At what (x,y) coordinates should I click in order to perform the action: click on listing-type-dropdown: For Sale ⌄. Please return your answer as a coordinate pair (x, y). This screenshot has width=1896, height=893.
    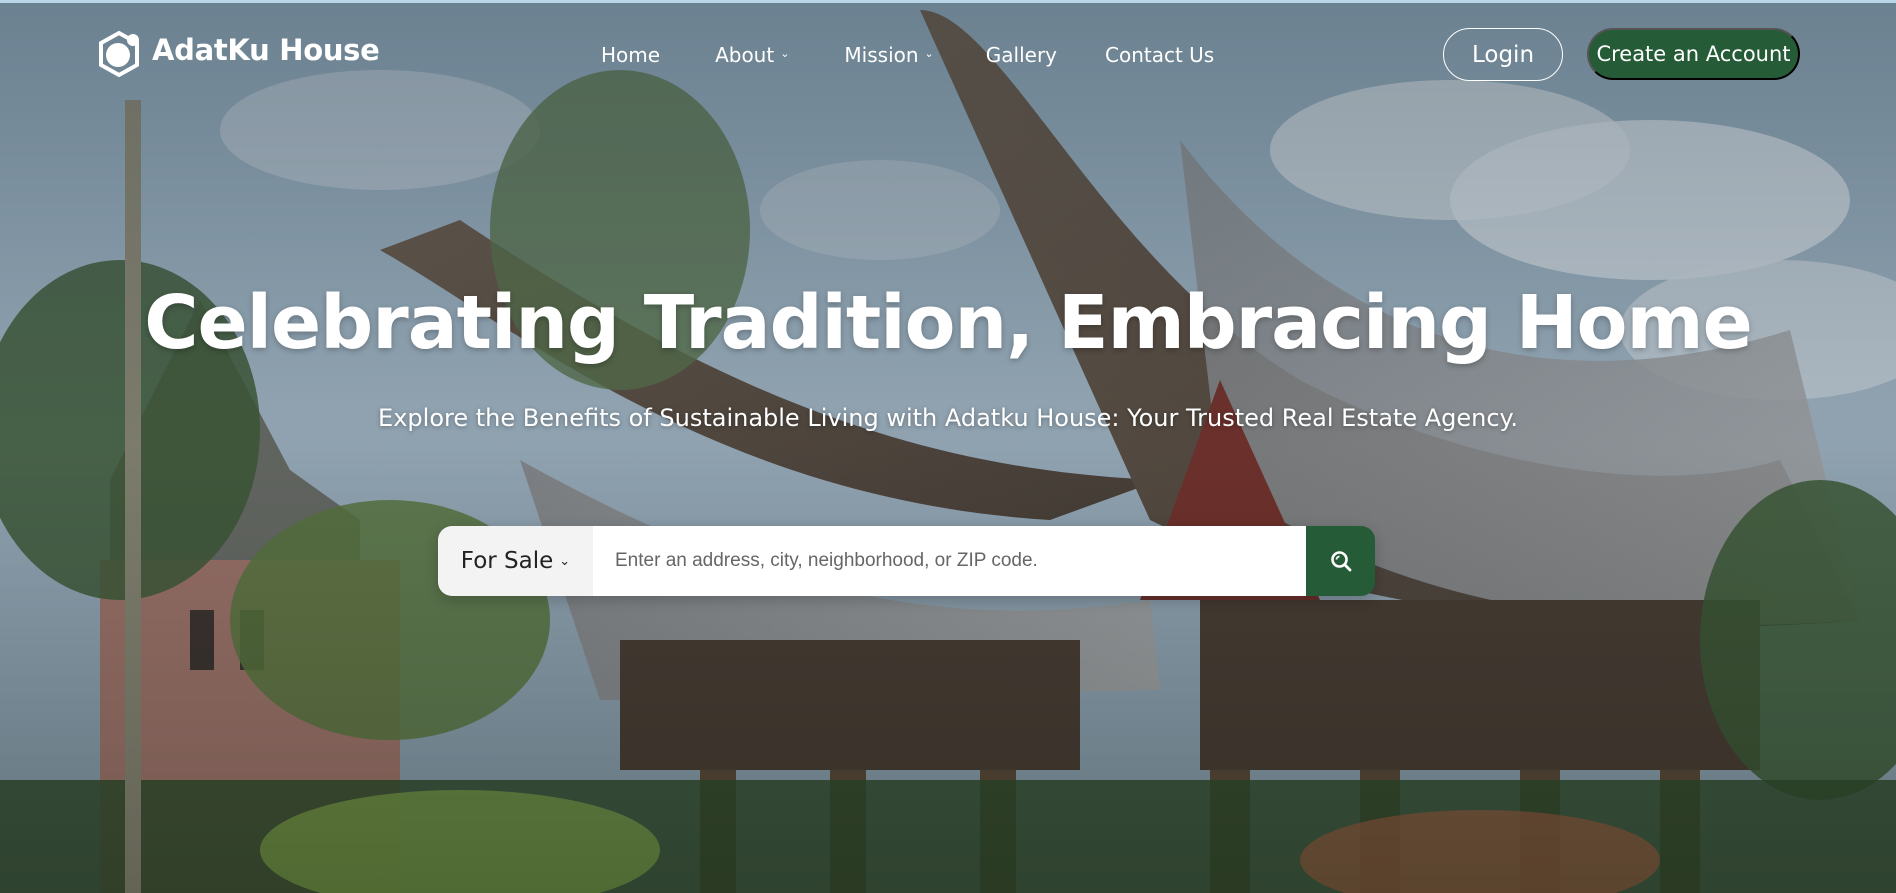
    Looking at the image, I should click on (515, 561).